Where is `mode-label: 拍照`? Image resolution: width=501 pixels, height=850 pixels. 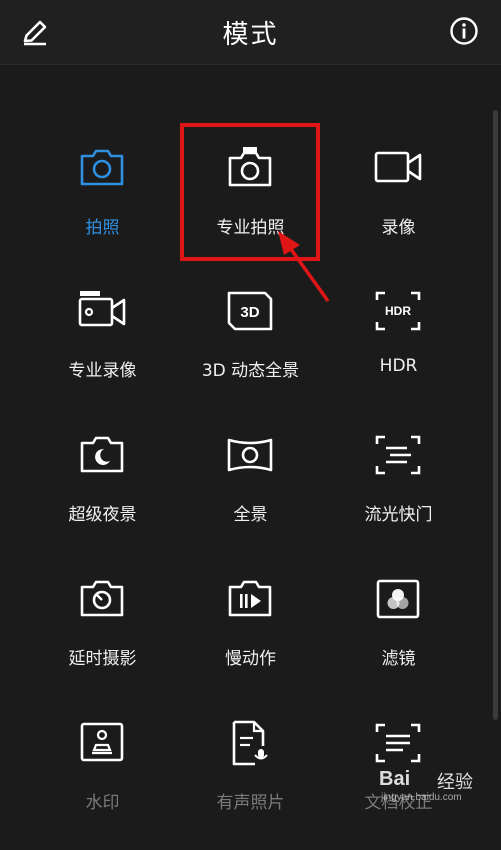
mode-label: 拍照 is located at coordinates (102, 228).